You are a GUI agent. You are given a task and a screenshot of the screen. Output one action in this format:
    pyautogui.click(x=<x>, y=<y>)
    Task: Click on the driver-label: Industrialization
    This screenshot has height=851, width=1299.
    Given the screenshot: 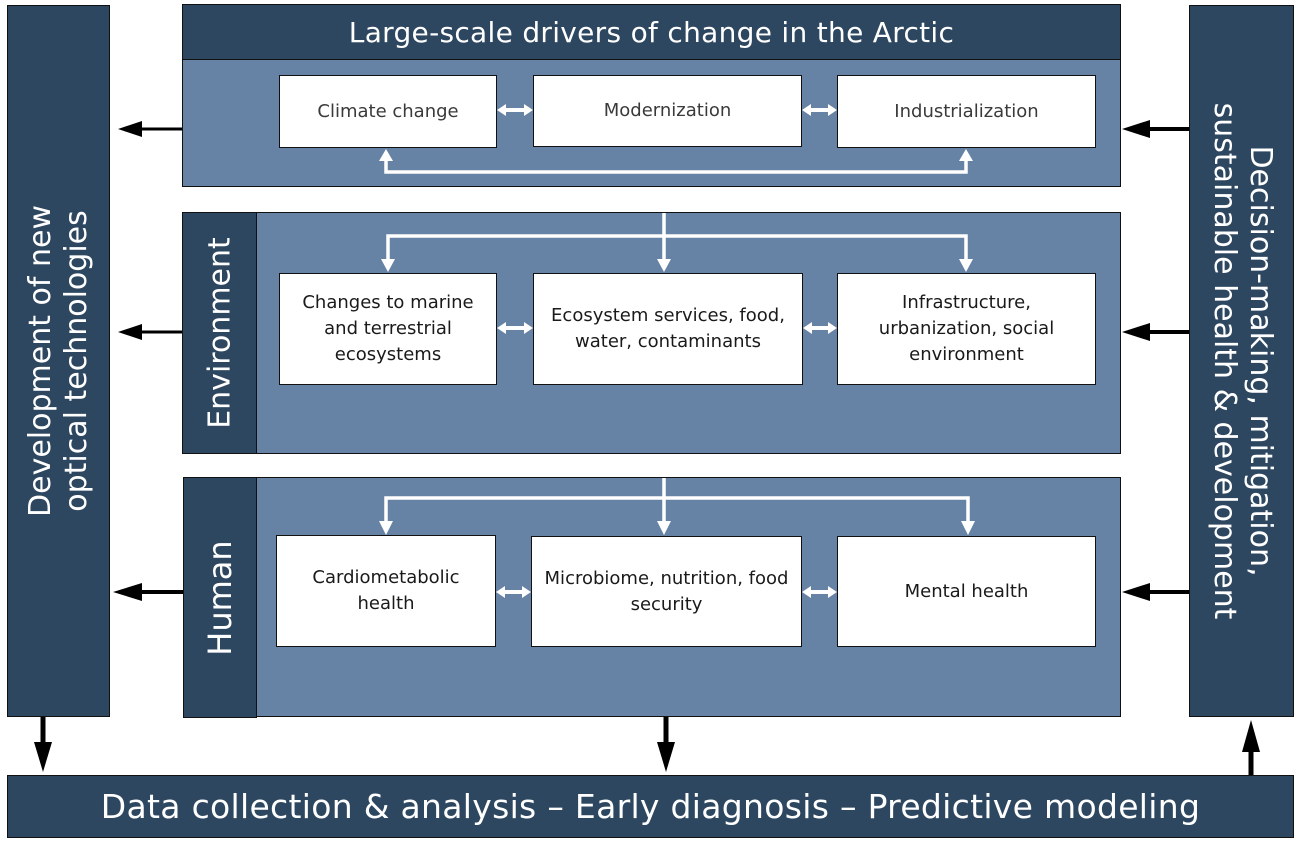 What is the action you would take?
    pyautogui.click(x=966, y=111)
    